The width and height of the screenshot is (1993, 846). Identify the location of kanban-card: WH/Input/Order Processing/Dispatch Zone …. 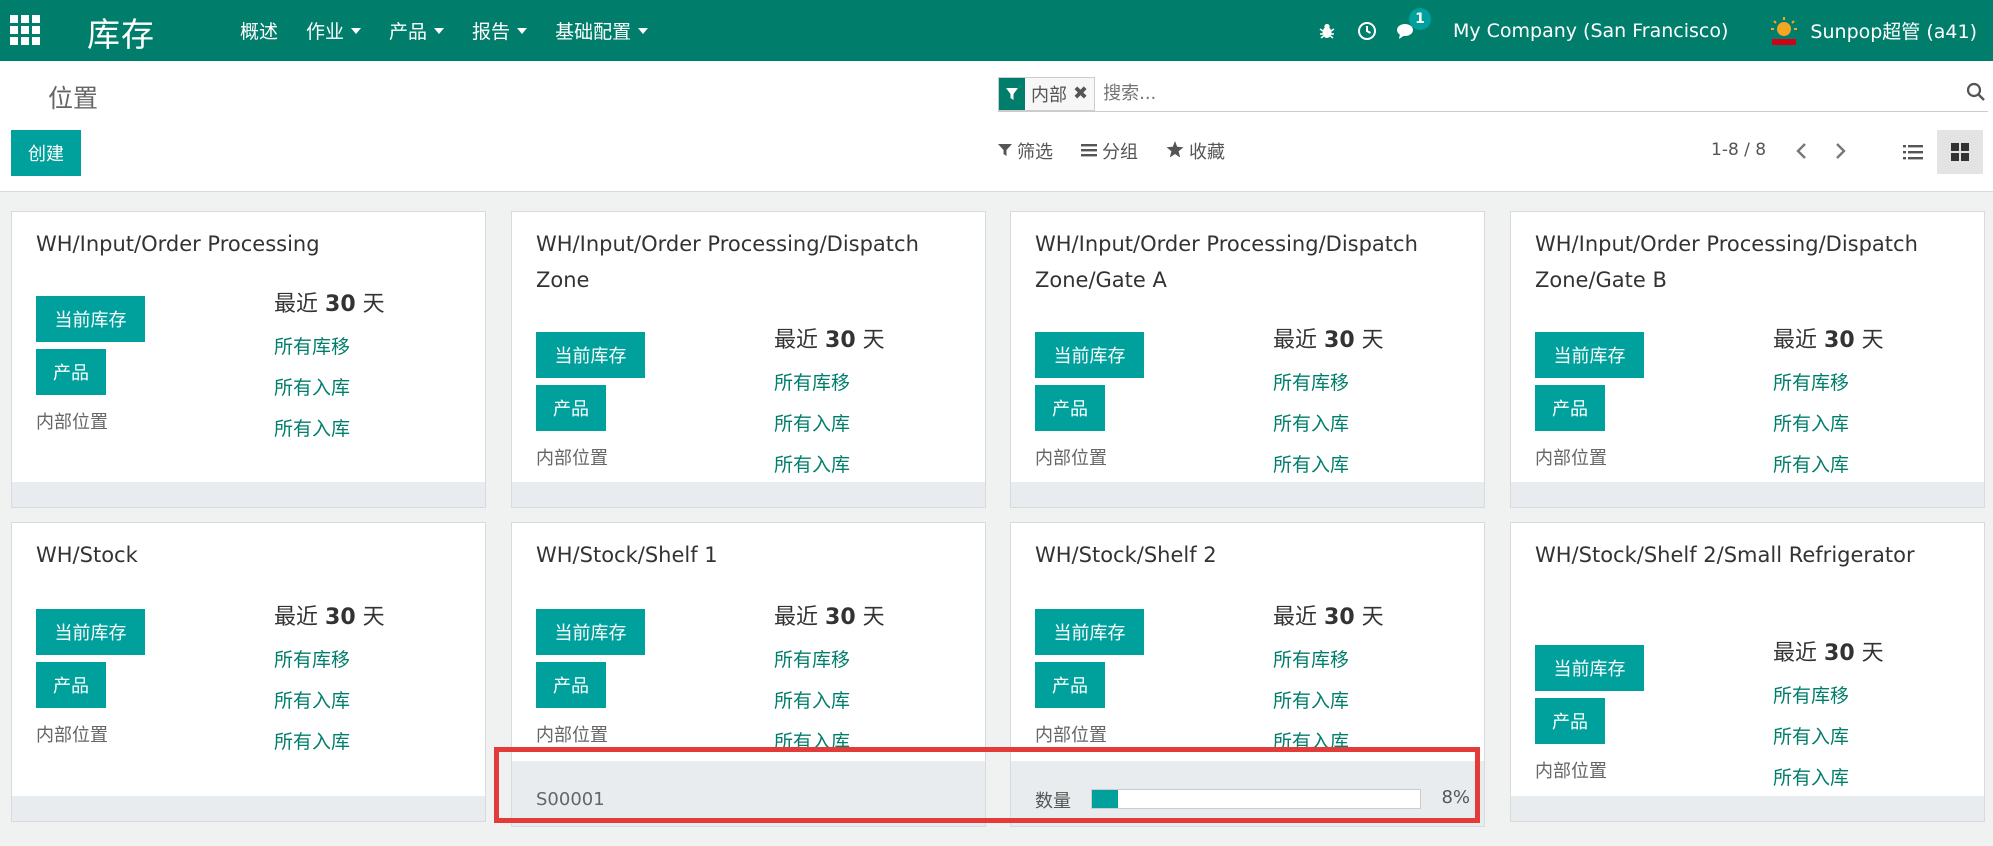
(748, 359).